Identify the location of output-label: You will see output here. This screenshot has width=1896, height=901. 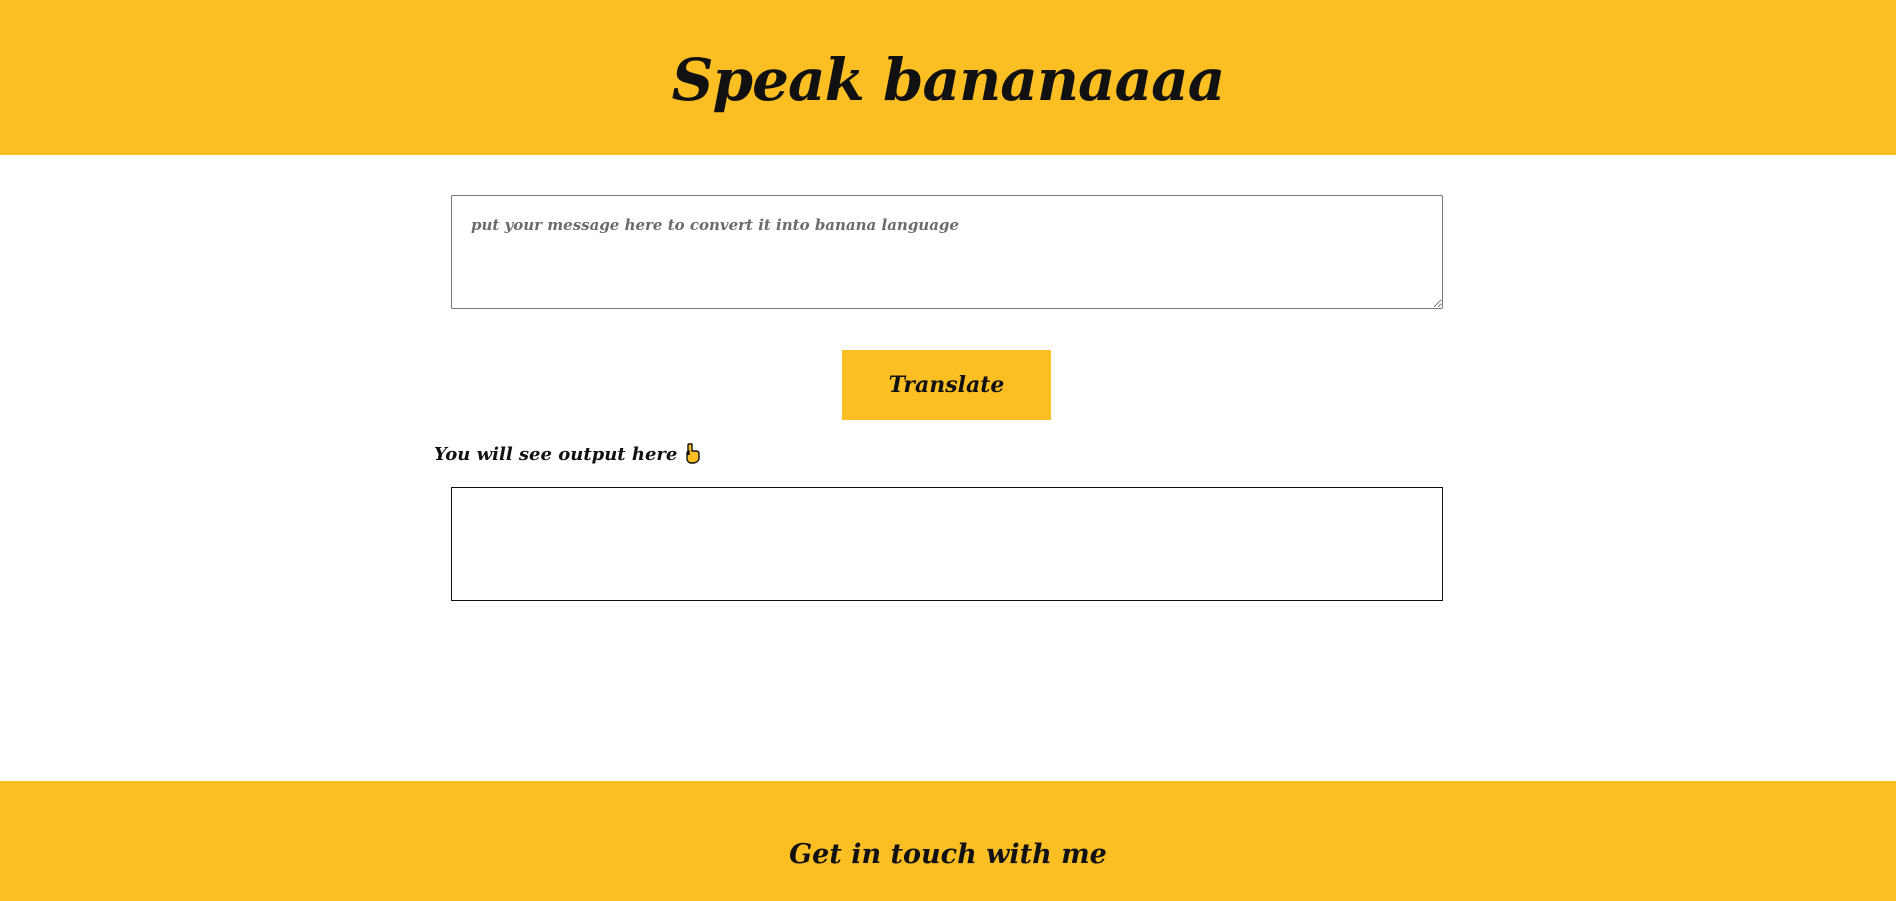
(567, 454).